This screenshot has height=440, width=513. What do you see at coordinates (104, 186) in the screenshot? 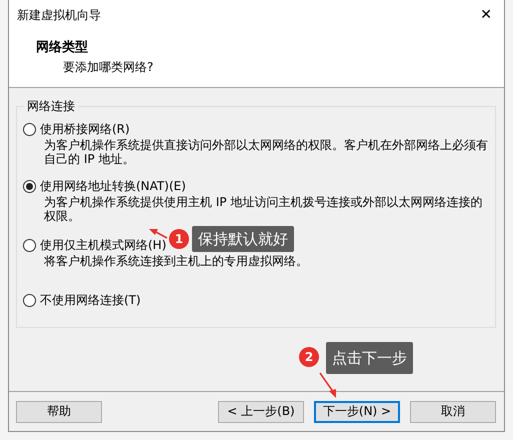
I see `radio-option: 使用网络地址转换(NAT)(E)` at bounding box center [104, 186].